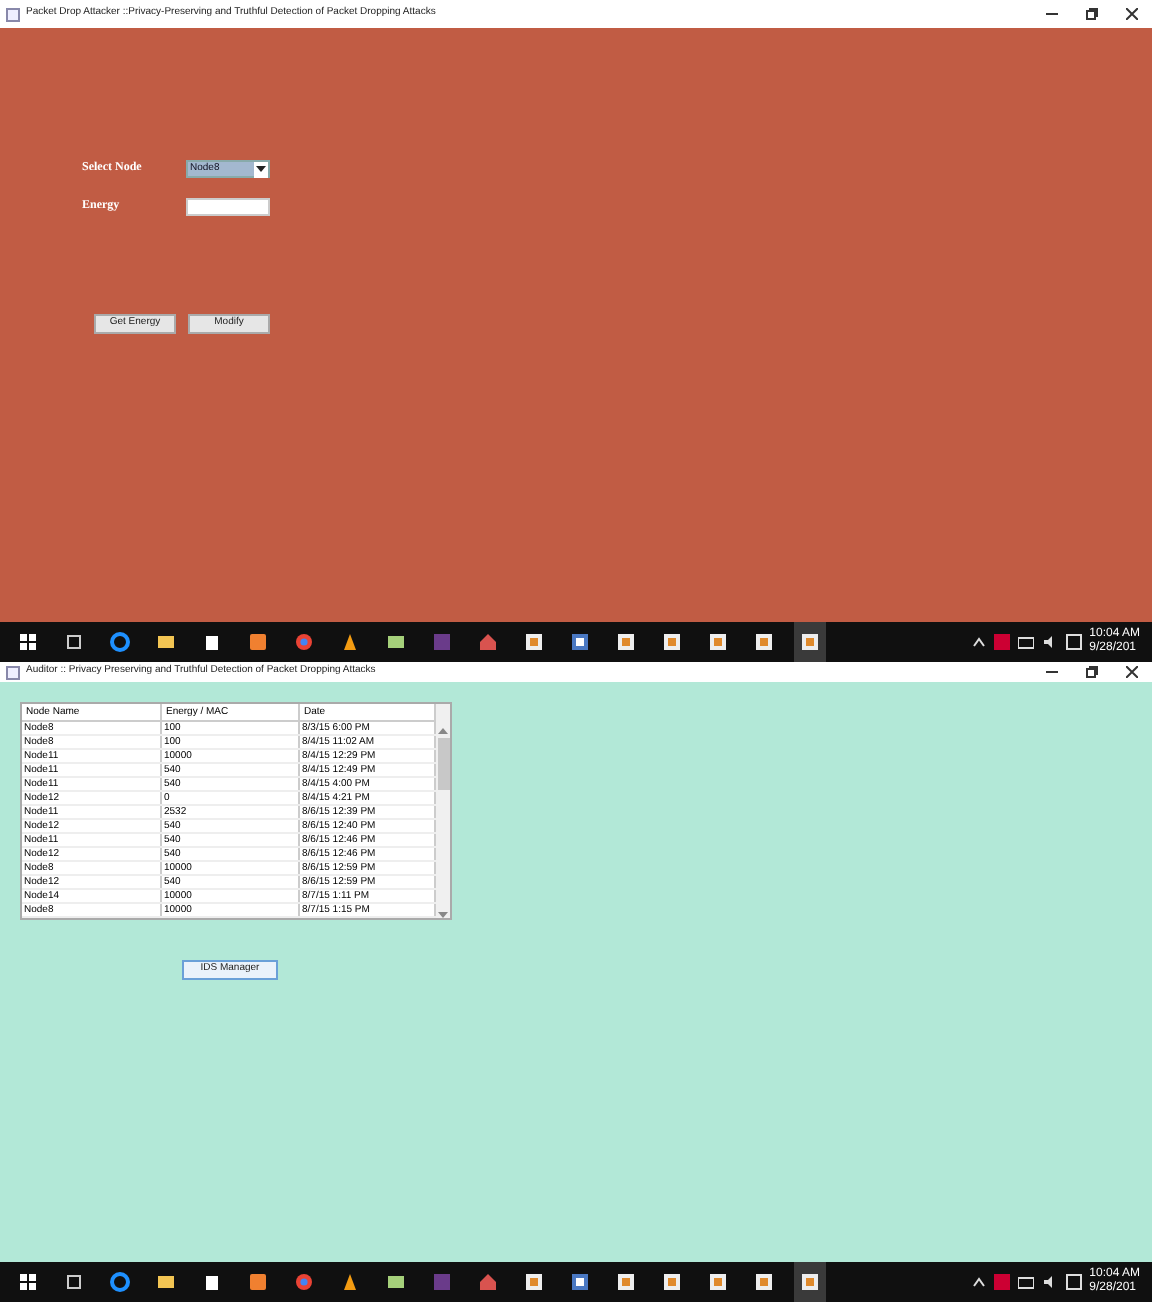 This screenshot has height=1302, width=1152. What do you see at coordinates (443, 731) in the screenshot?
I see `scroll-up-icon` at bounding box center [443, 731].